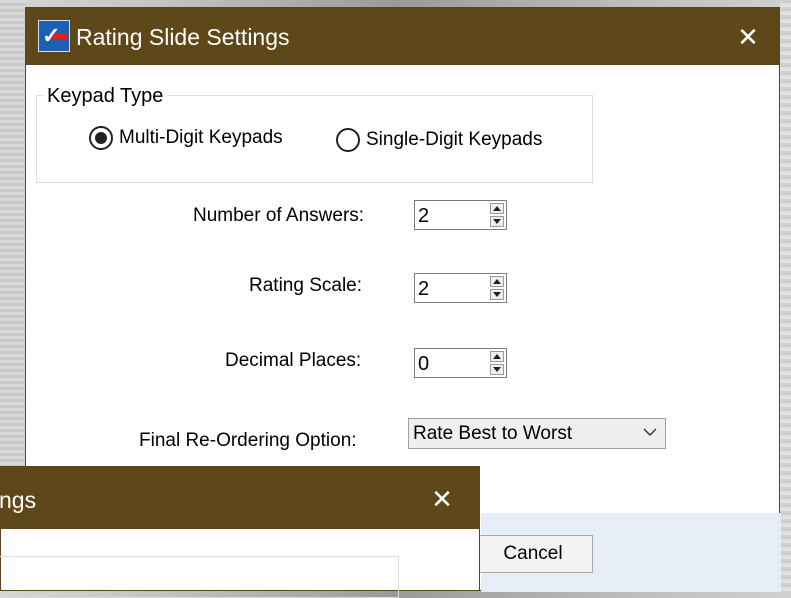  What do you see at coordinates (785, 295) in the screenshot?
I see `background-right` at bounding box center [785, 295].